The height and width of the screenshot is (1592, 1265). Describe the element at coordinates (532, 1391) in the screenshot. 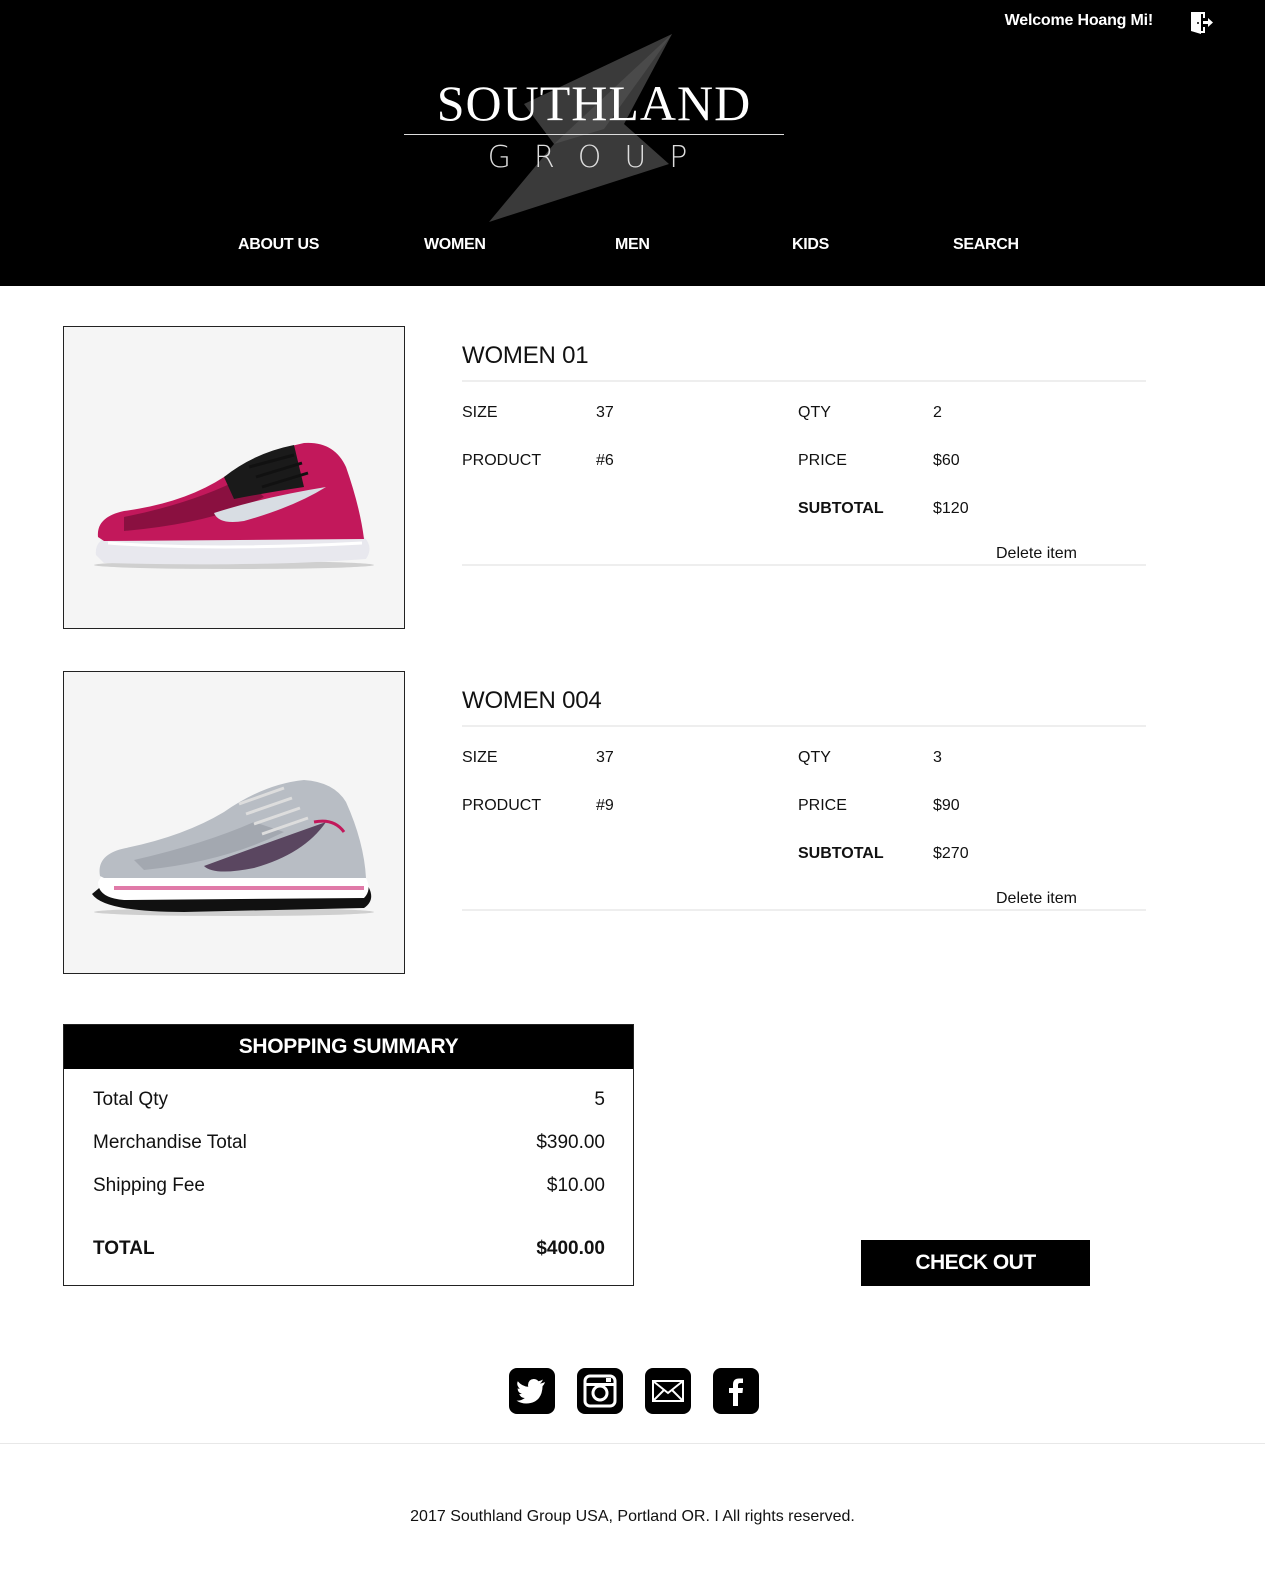

I see `twitter-icon` at that location.